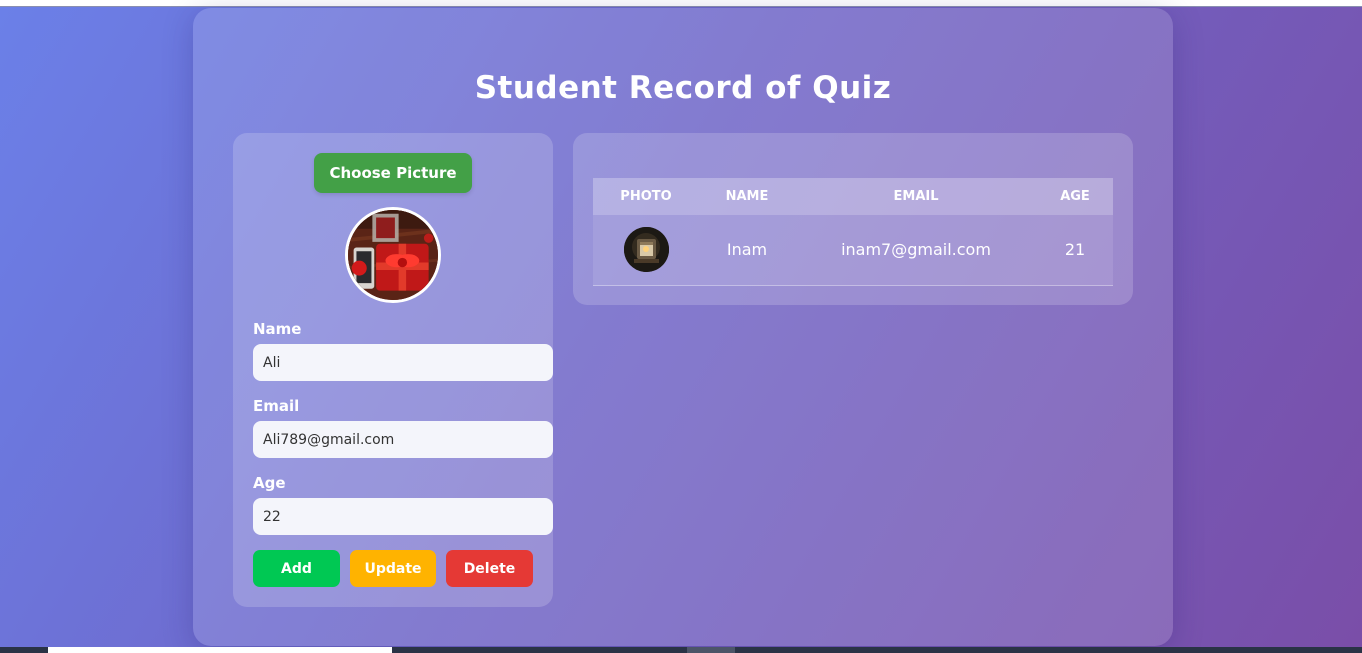 The image size is (1362, 653). What do you see at coordinates (747, 196) in the screenshot?
I see `column-header-name: NAME` at bounding box center [747, 196].